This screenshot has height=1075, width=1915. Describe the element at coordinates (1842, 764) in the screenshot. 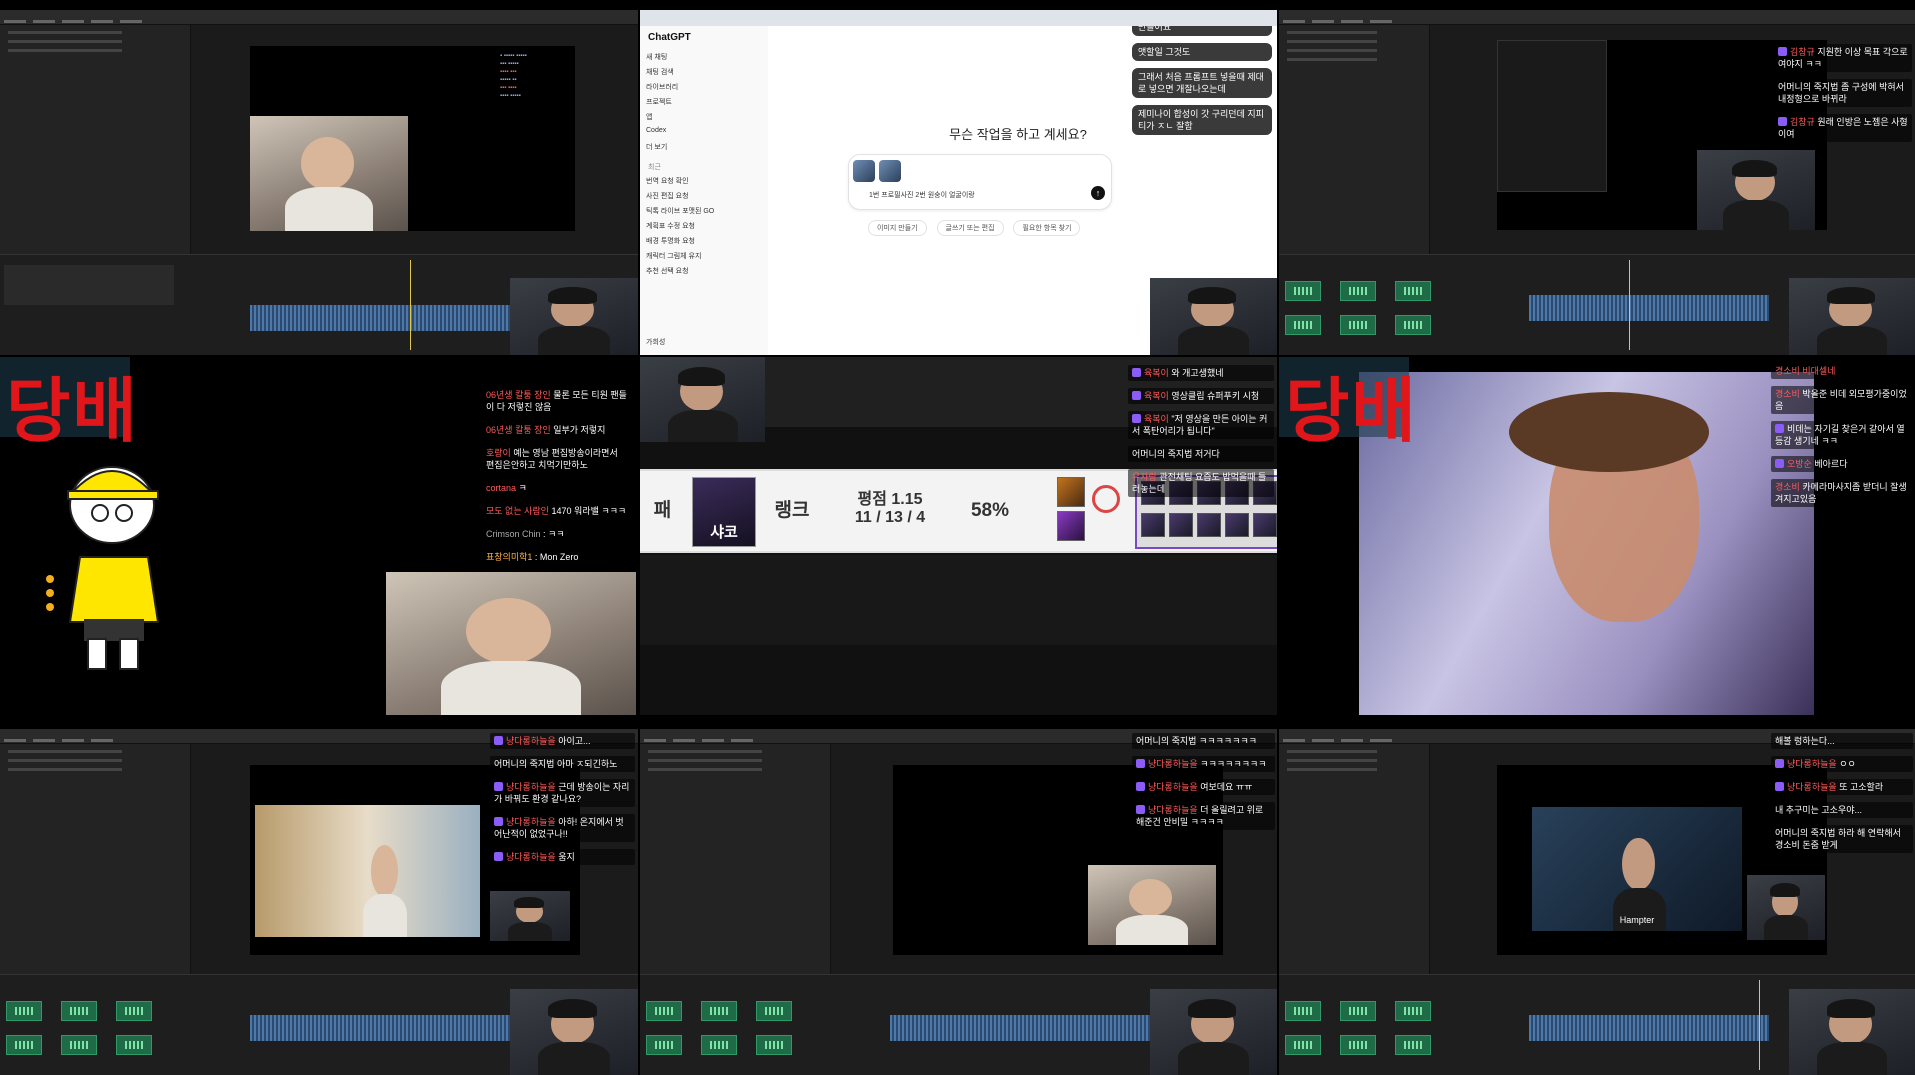

I see `chat-message: 냥다롱하늘을 ㅇㅇ` at that location.